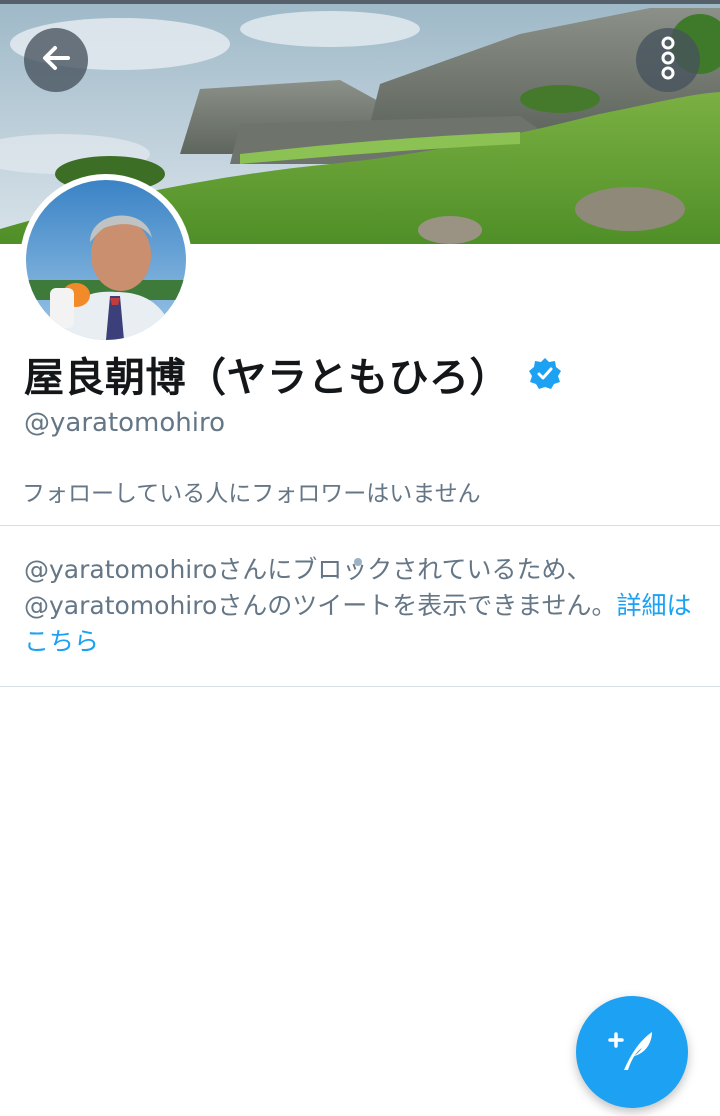  I want to click on verified-badge-icon, so click(545, 374).